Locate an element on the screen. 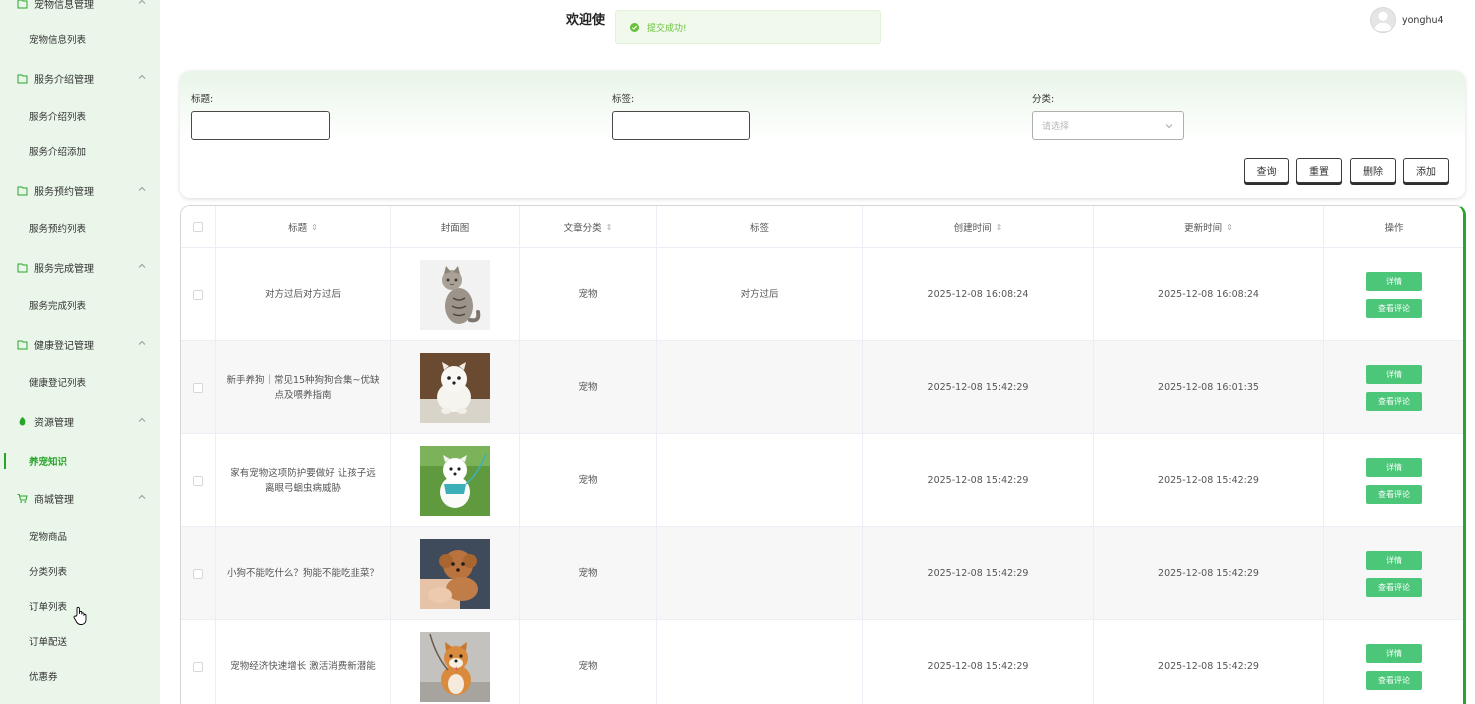  menu-item-coupons: 优惠券 is located at coordinates (80, 676).